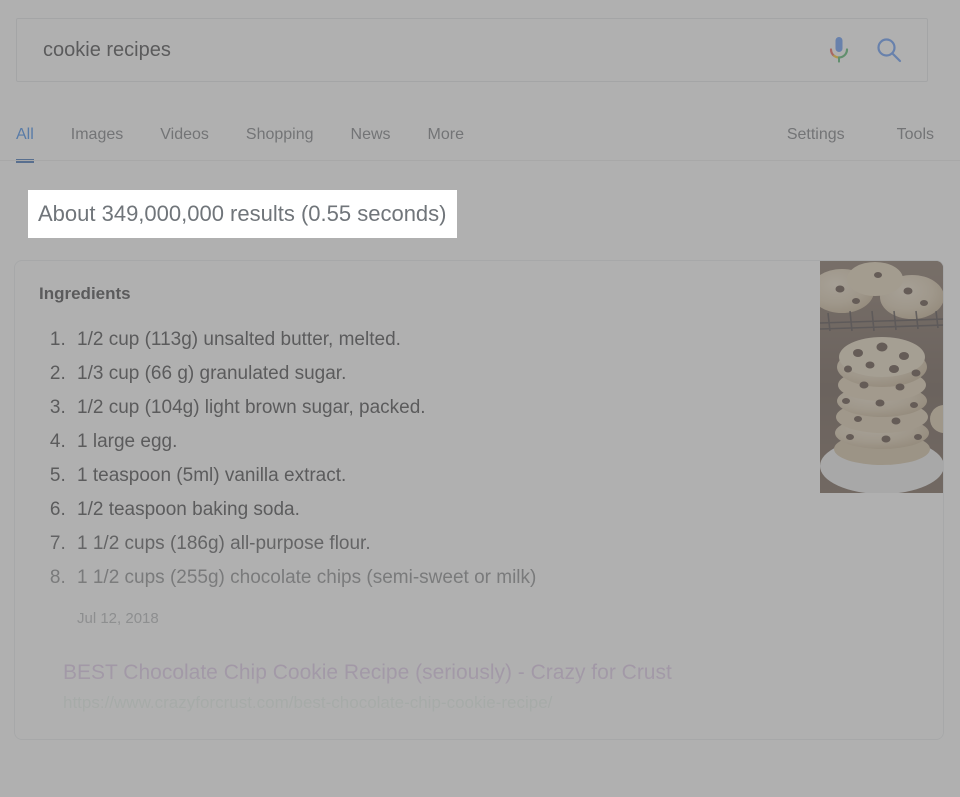 The width and height of the screenshot is (960, 797). I want to click on tab-news: News, so click(371, 124).